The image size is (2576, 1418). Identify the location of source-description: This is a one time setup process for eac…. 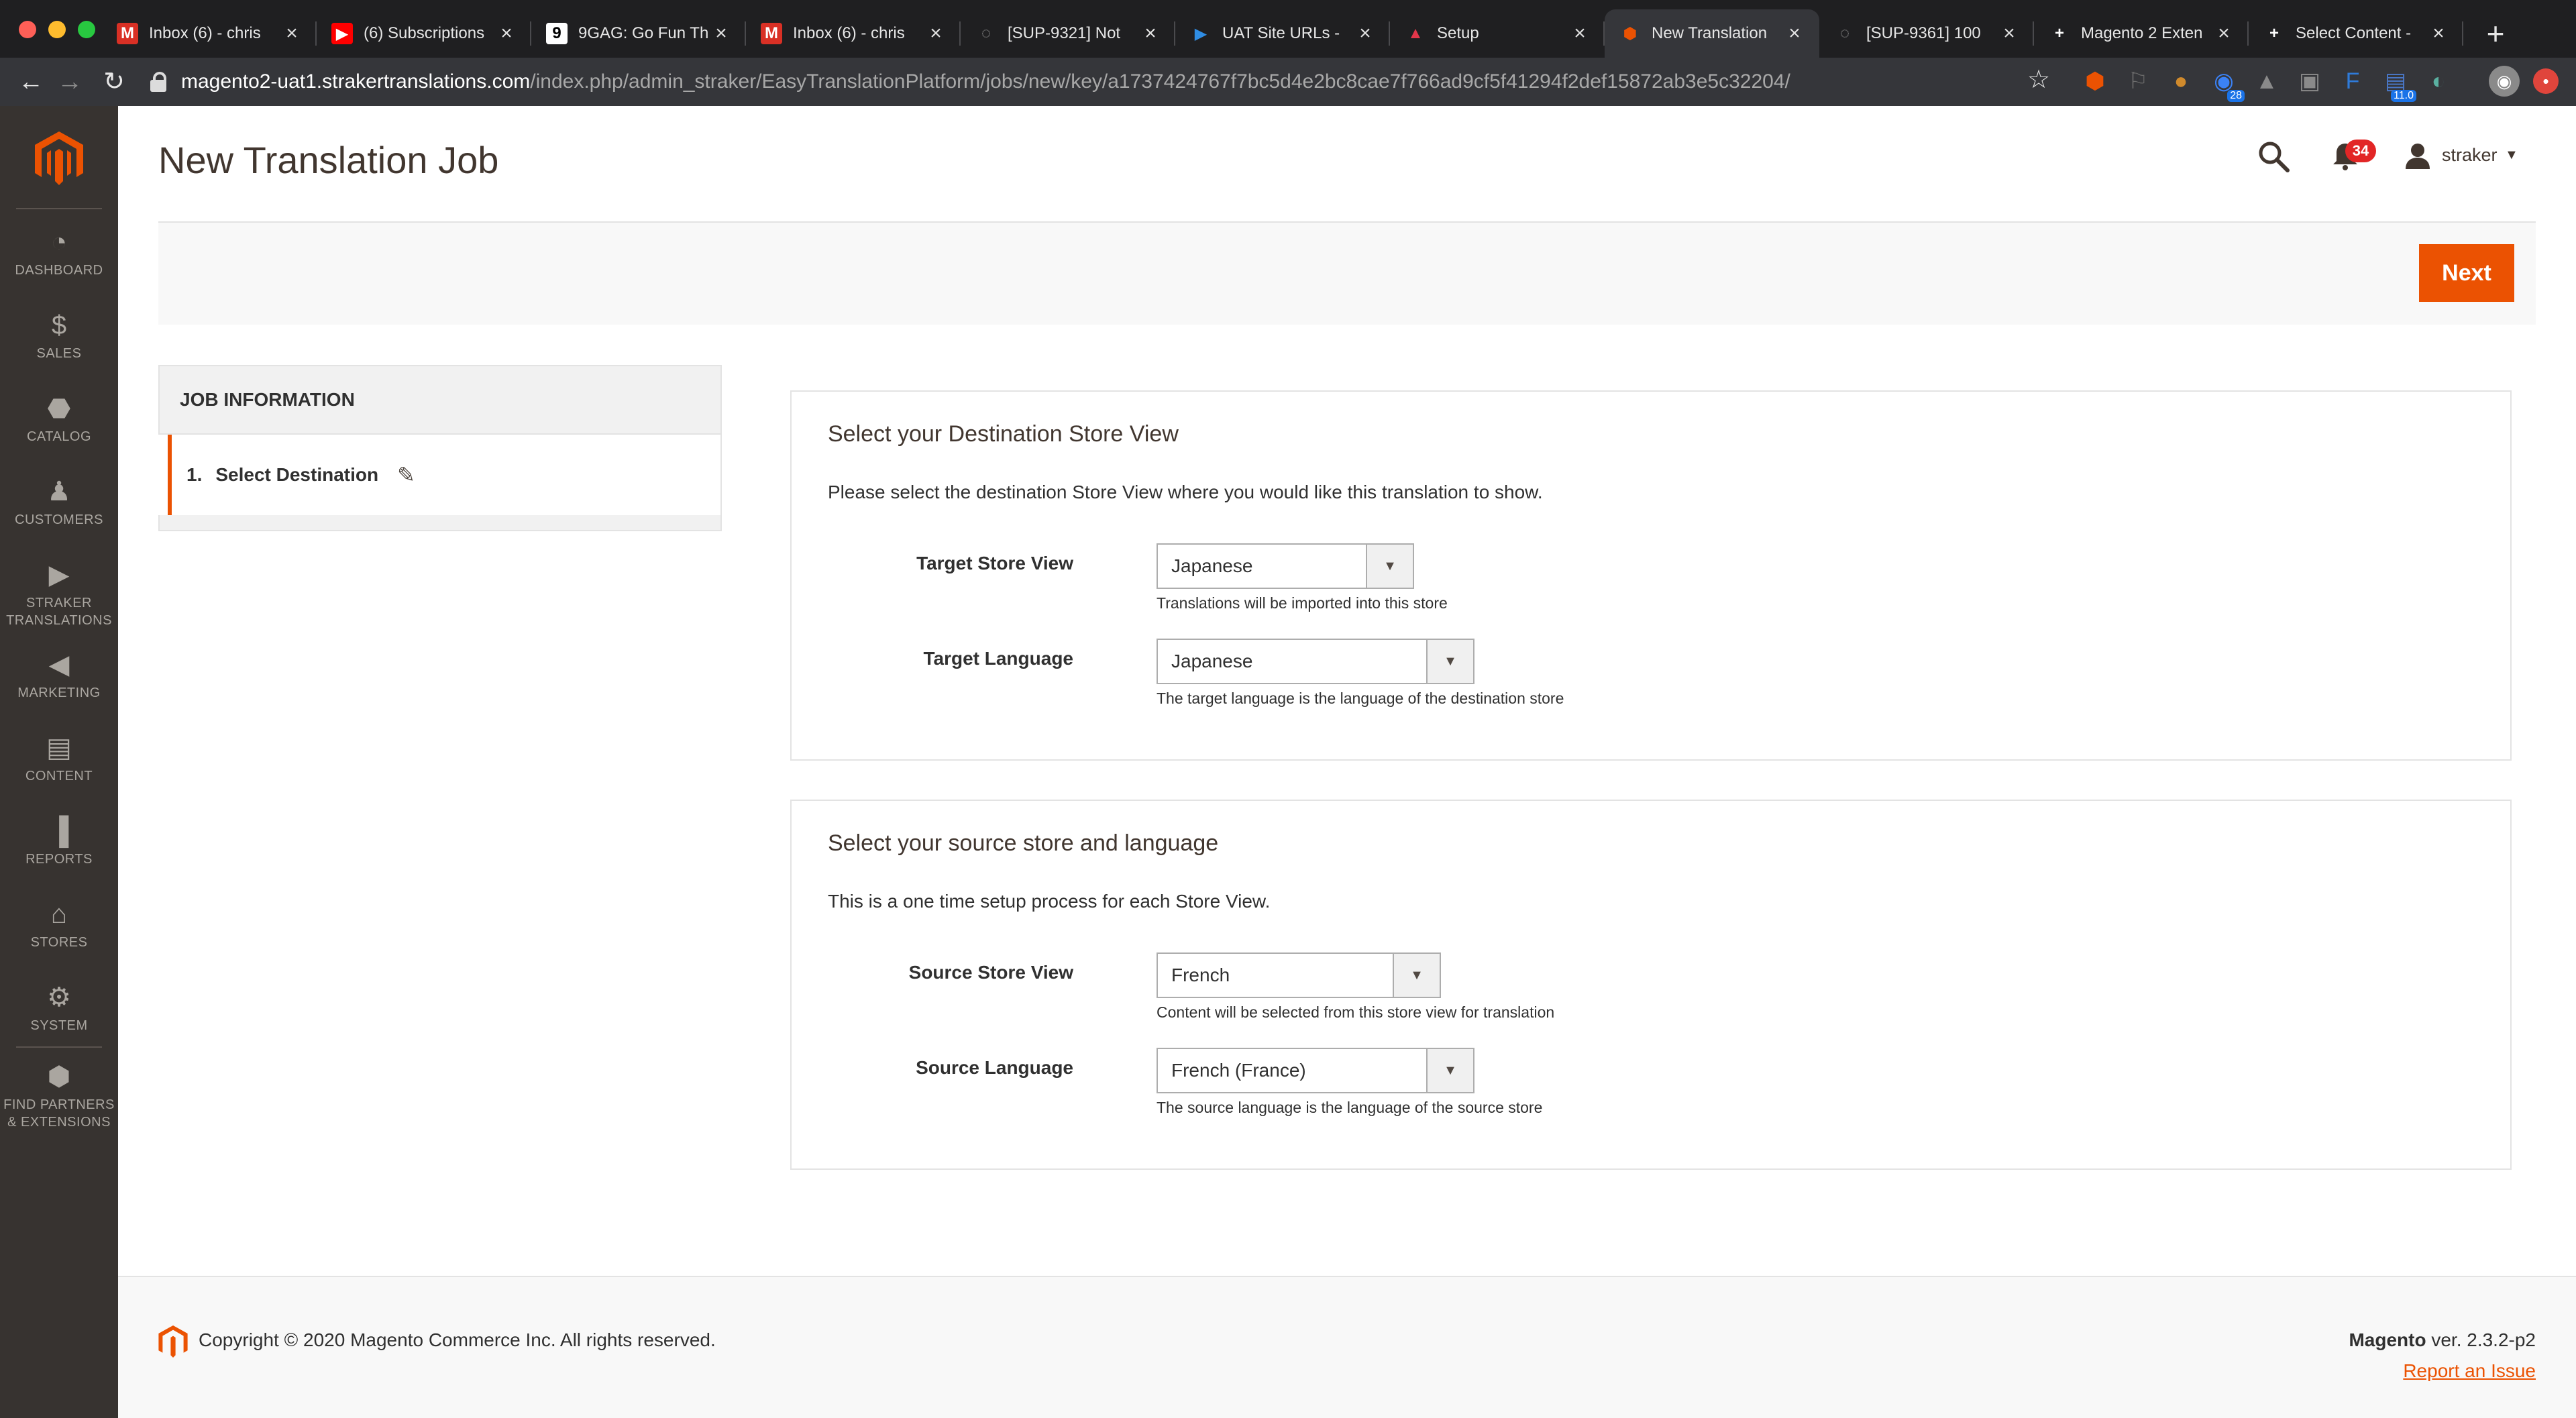
(1049, 901).